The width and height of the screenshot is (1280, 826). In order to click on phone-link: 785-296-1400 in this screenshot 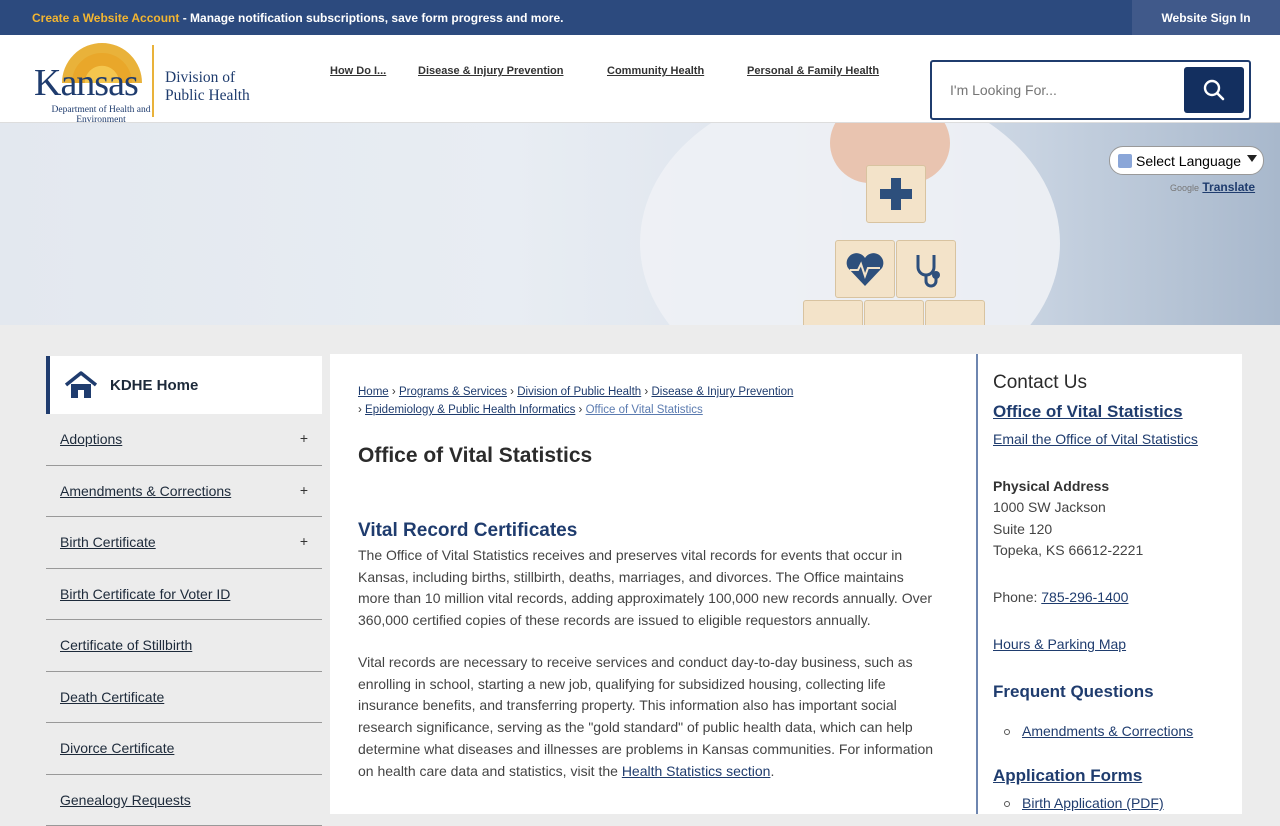, I will do `click(1084, 597)`.